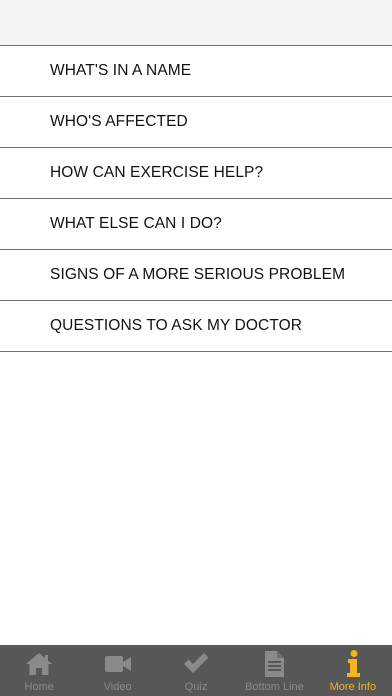 The width and height of the screenshot is (392, 696). I want to click on menu-item-label: WHAT'S IN A NAME, so click(121, 70).